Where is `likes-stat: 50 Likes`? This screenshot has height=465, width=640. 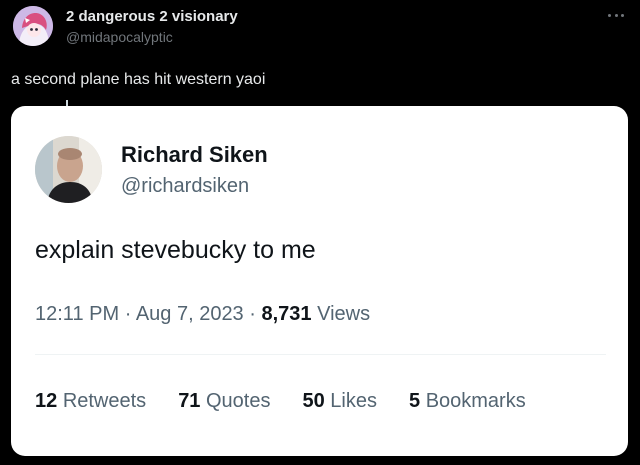
likes-stat: 50 Likes is located at coordinates (339, 401).